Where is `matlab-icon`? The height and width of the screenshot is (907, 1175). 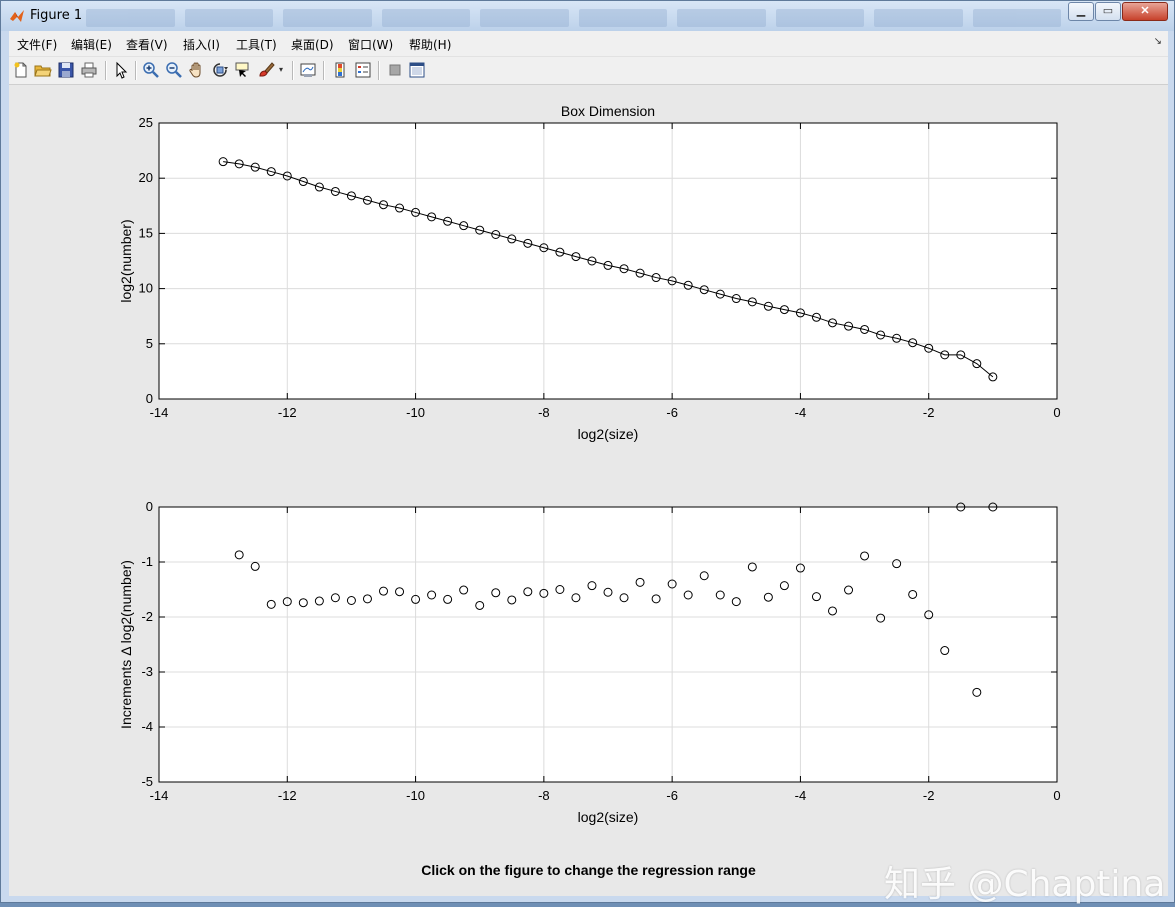
matlab-icon is located at coordinates (17, 16).